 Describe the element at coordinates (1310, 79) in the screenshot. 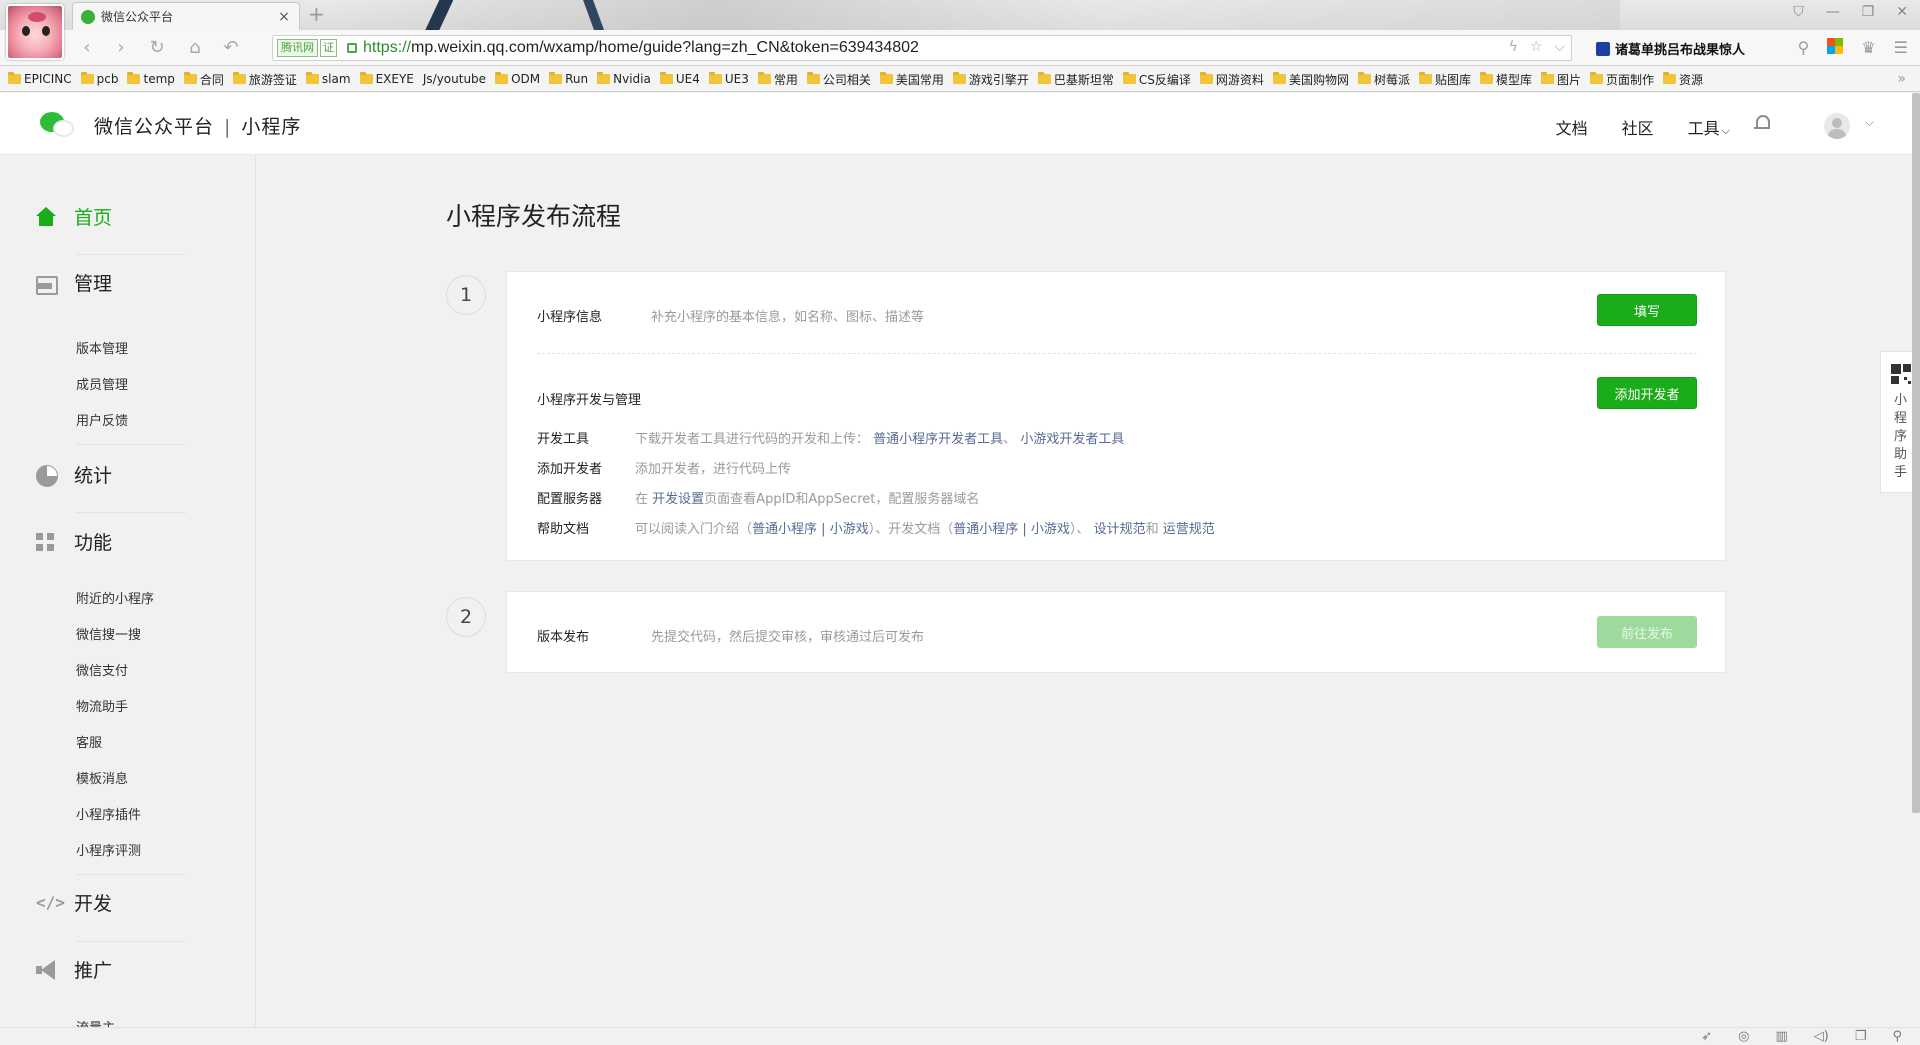

I see `bookmark-item: 美国购物网` at that location.